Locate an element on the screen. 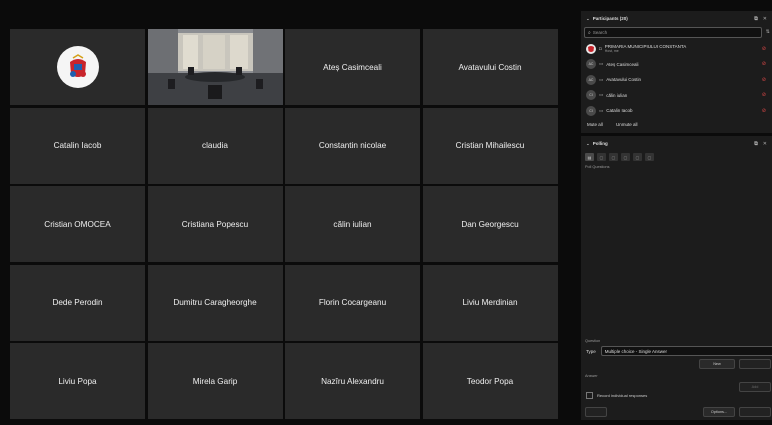 This screenshot has height=425, width=772. clear-all-button is located at coordinates (596, 412).